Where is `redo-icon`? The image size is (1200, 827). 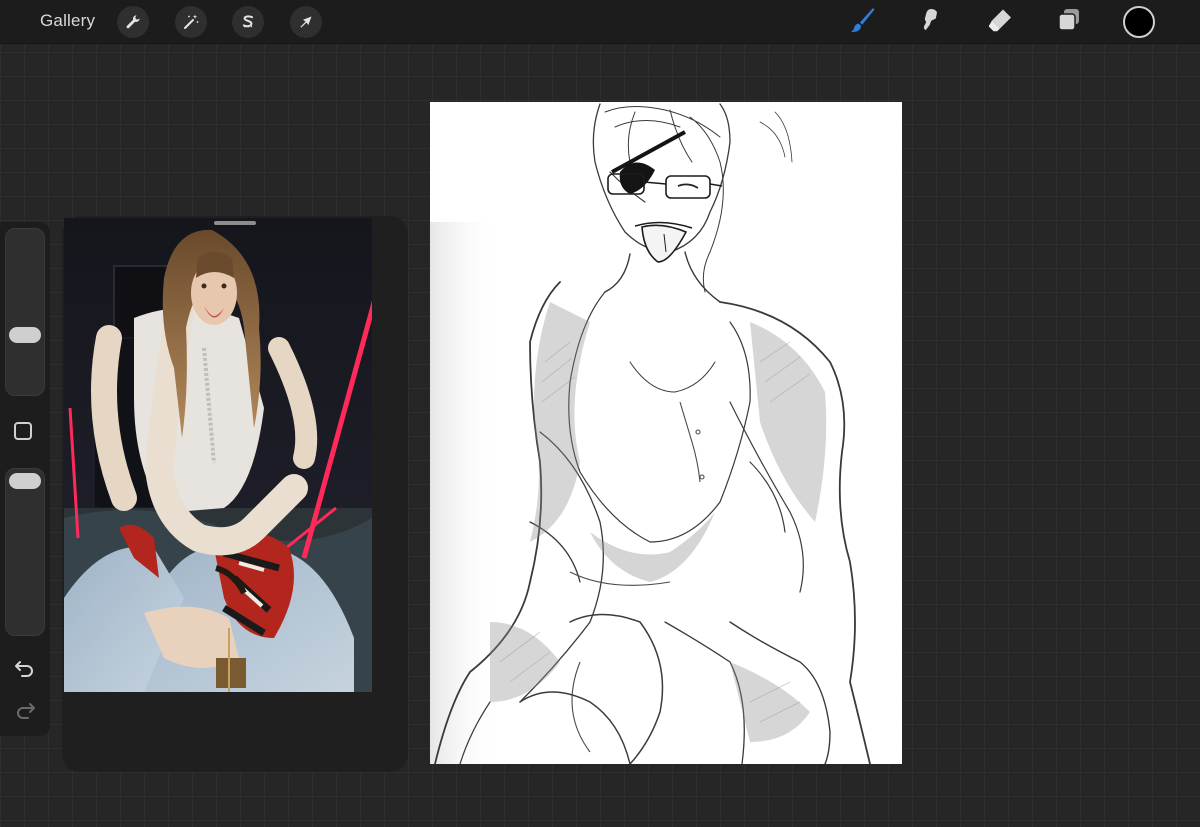 redo-icon is located at coordinates (25, 713).